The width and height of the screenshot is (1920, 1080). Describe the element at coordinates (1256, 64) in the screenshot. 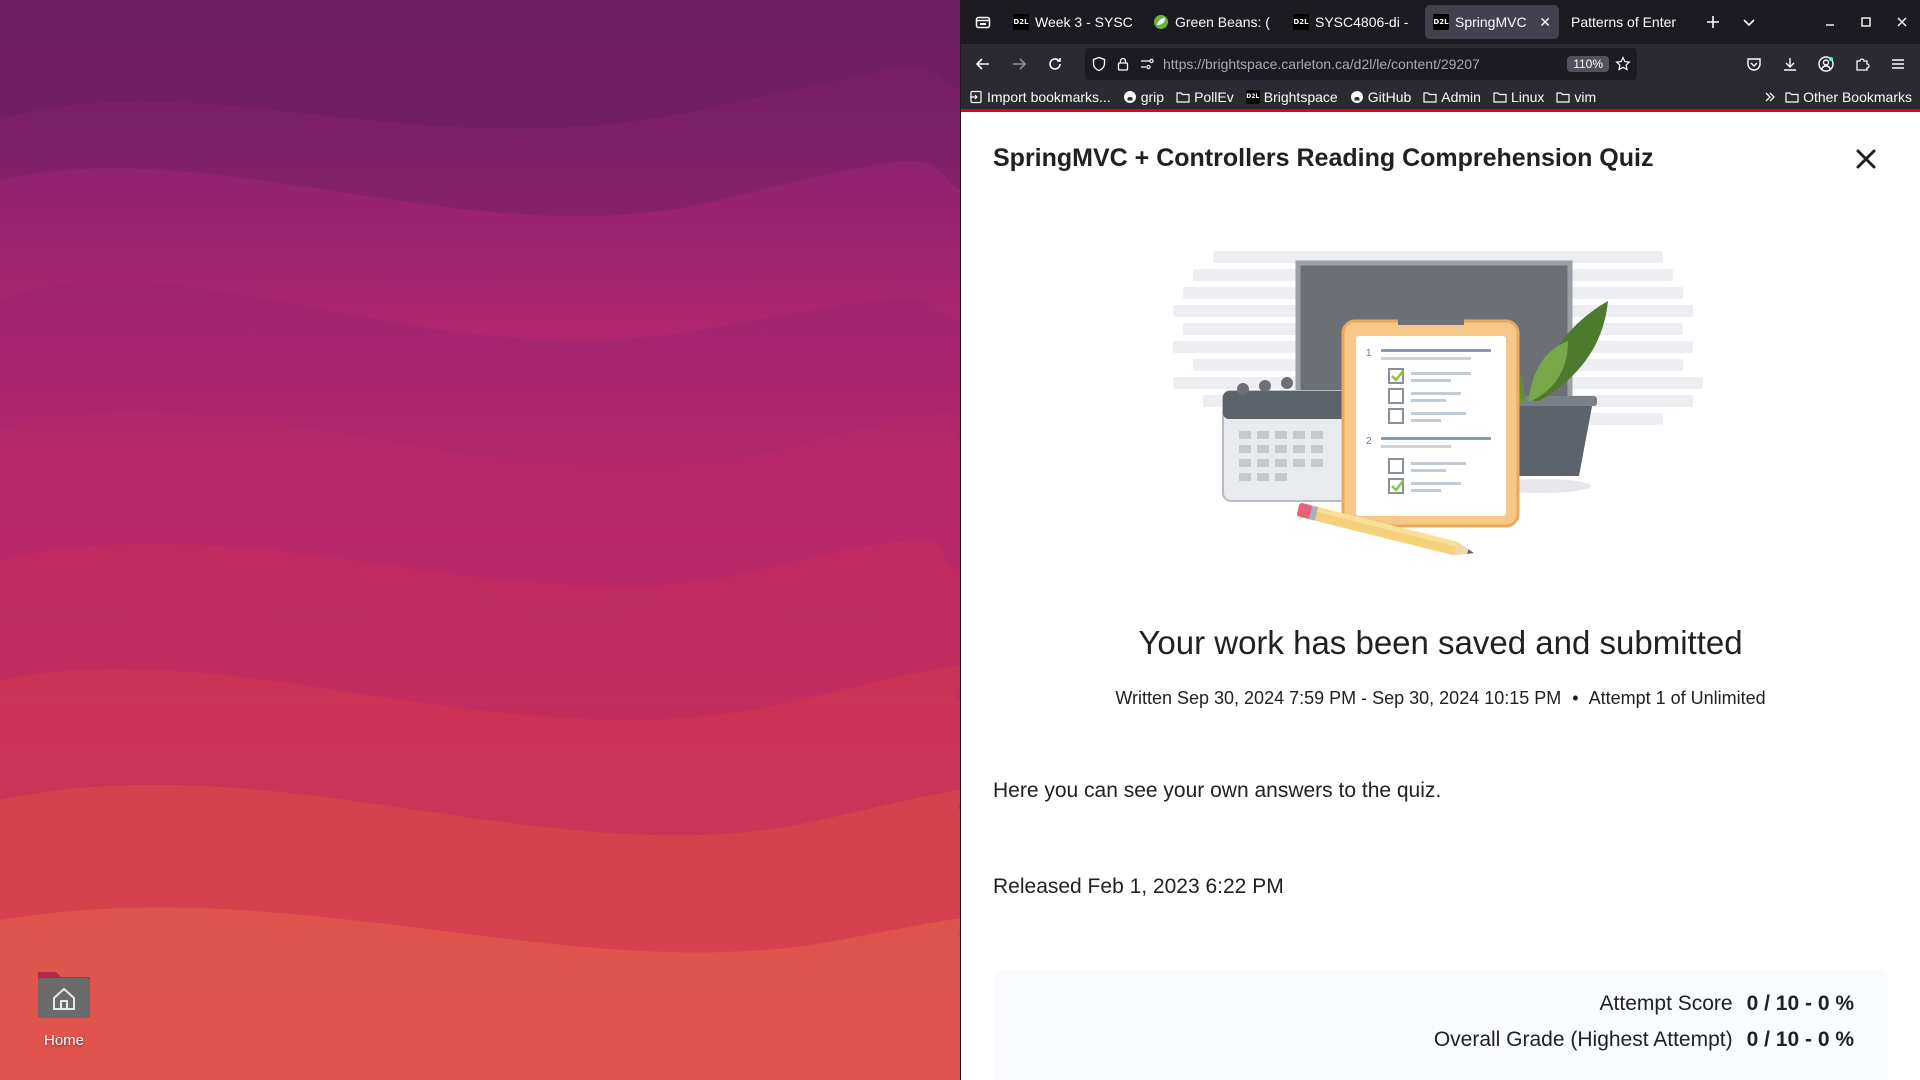

I see `url-host: https://brightspace.carleton.ca` at that location.